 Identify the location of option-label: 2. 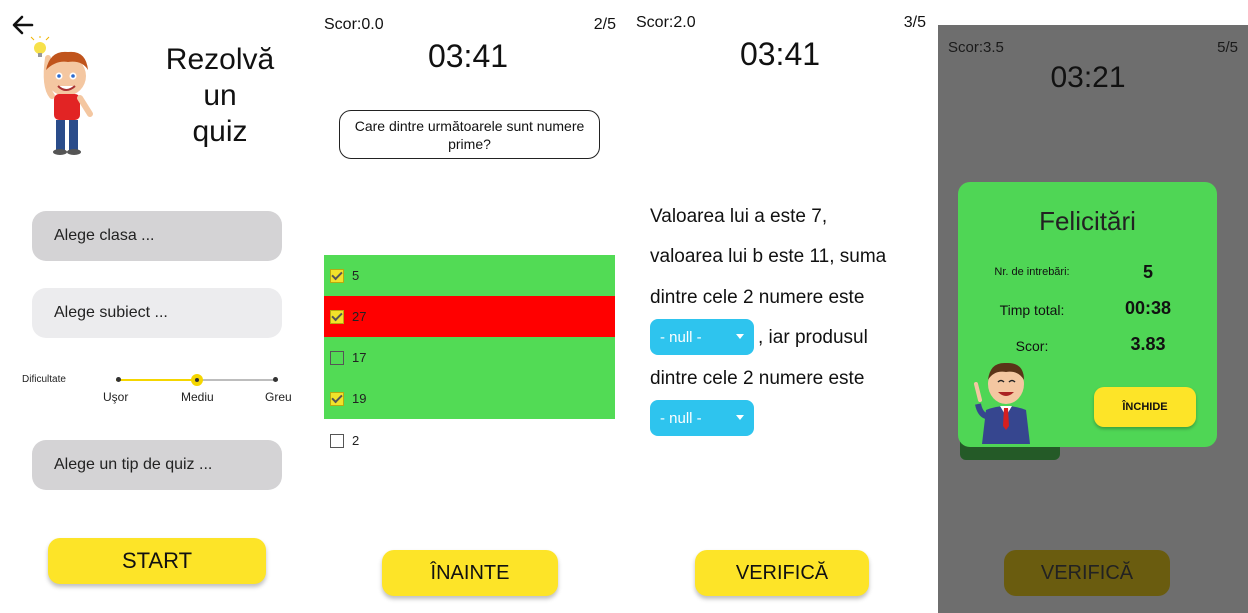
(356, 440).